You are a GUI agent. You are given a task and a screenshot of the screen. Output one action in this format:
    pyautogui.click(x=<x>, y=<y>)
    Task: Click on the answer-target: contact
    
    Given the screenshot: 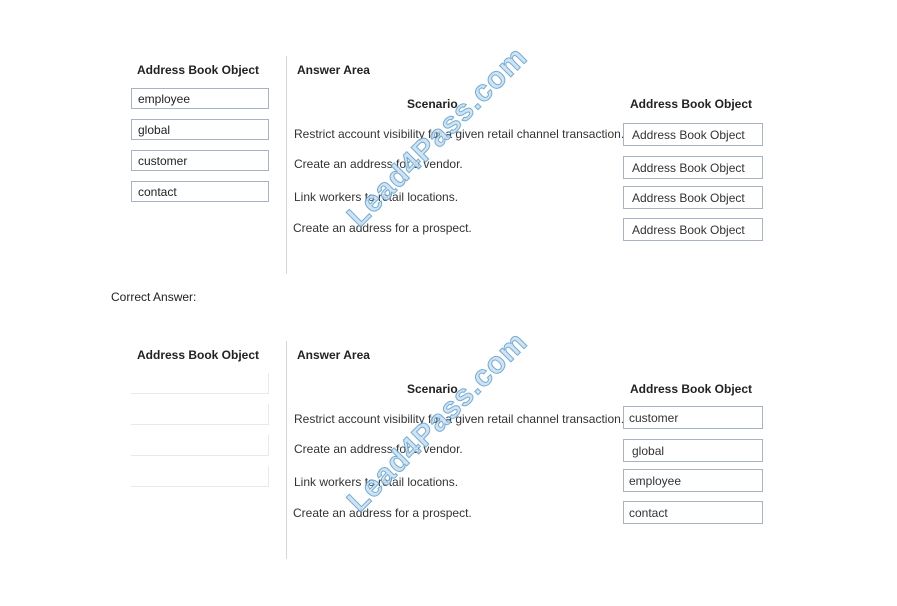 What is the action you would take?
    pyautogui.click(x=693, y=512)
    